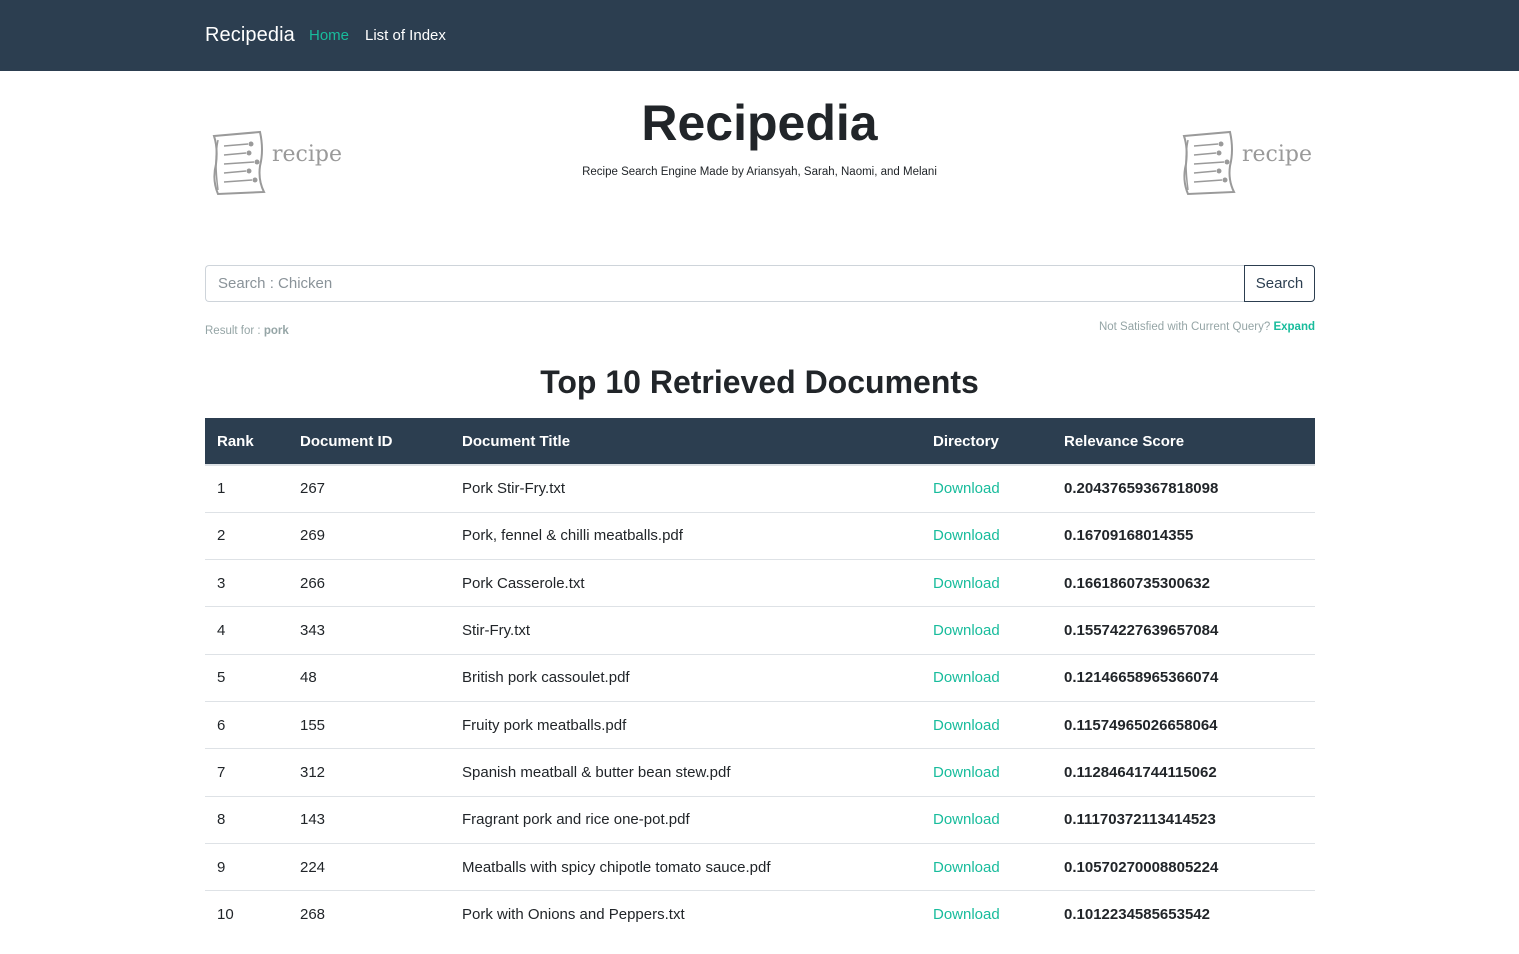 Image resolution: width=1519 pixels, height=954 pixels. I want to click on document-id-cell: 343, so click(369, 630).